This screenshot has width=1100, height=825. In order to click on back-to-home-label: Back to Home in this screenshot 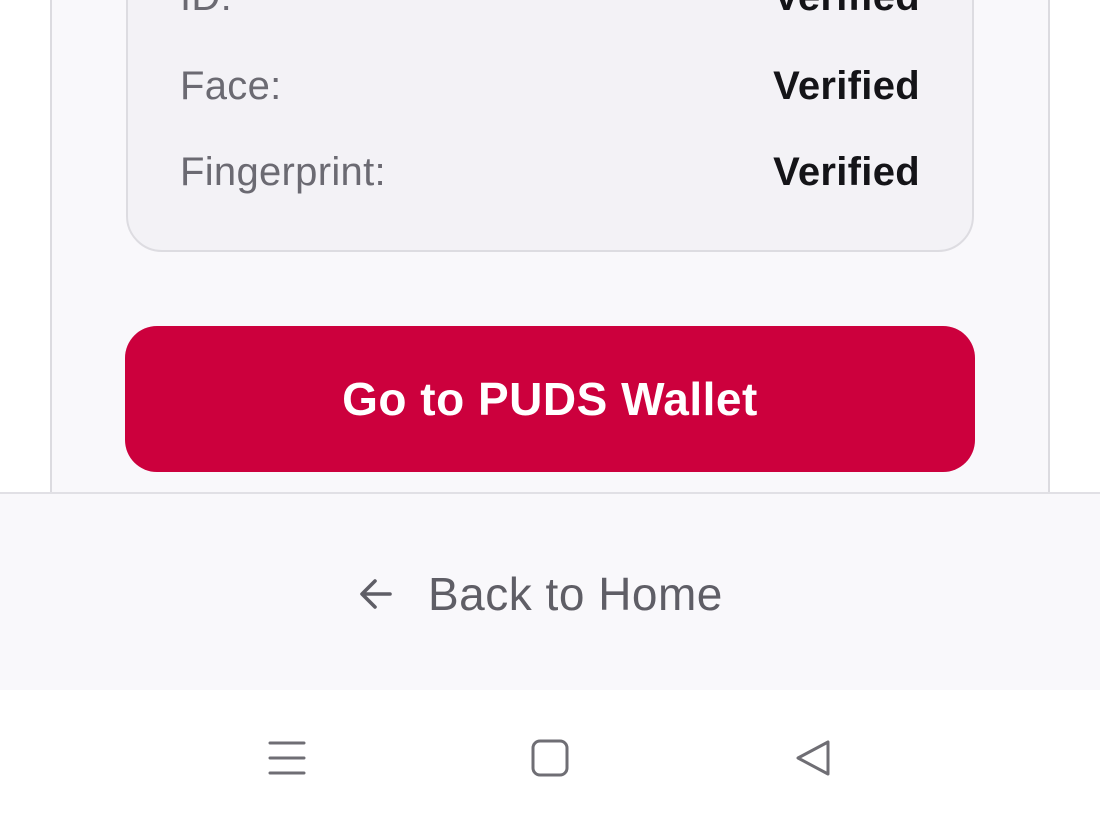, I will do `click(575, 594)`.